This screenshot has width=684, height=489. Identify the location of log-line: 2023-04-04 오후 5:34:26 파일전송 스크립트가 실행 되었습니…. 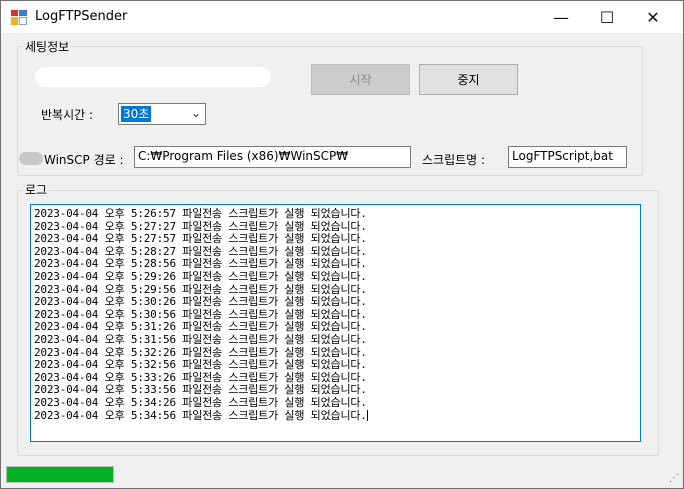
(200, 402).